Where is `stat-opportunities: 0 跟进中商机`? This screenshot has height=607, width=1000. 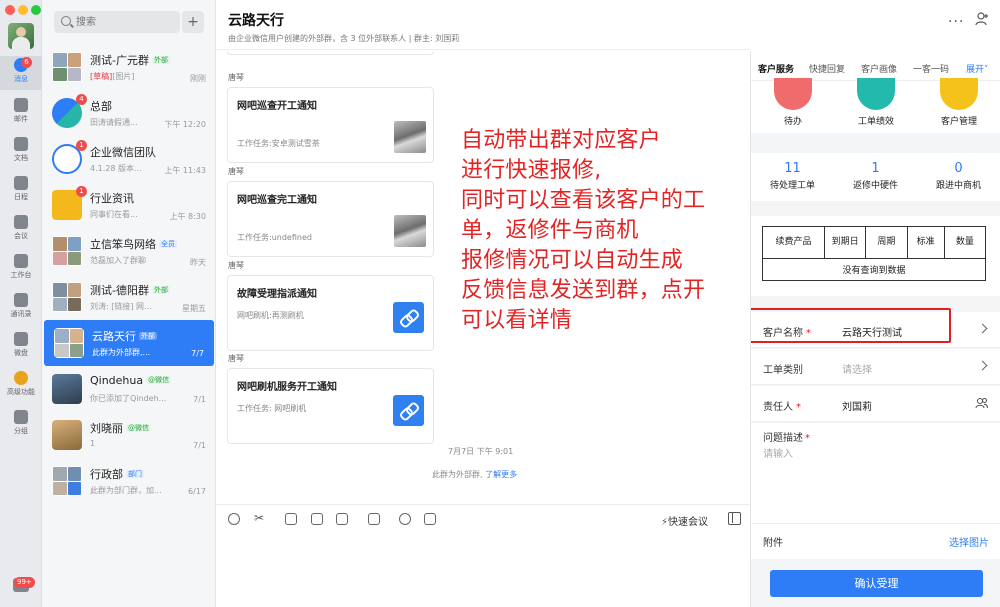 stat-opportunities: 0 跟进中商机 is located at coordinates (958, 176).